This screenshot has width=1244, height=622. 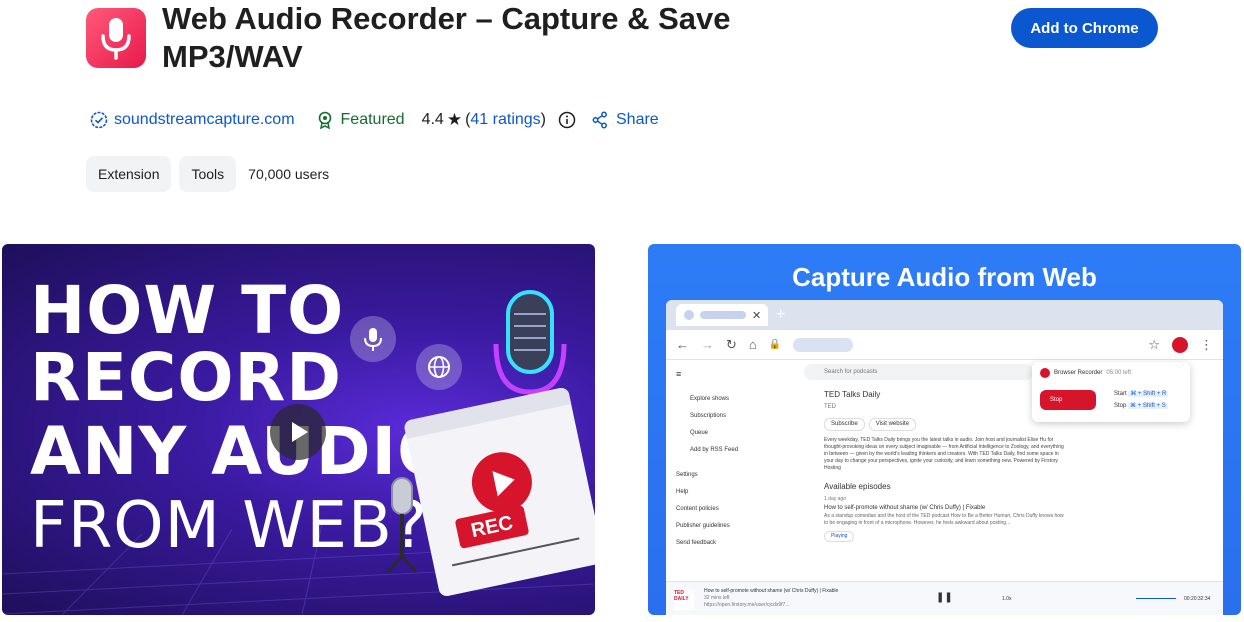 I want to click on verified-icon, so click(x=99, y=120).